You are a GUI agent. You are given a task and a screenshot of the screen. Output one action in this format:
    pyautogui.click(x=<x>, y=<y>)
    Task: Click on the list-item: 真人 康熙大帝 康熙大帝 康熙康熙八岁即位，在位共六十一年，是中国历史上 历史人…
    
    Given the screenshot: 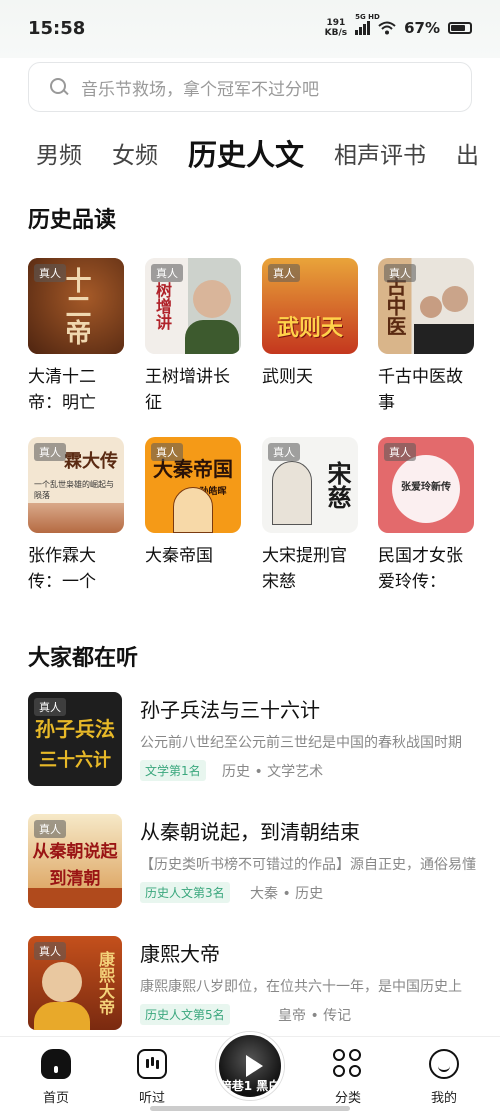 What is the action you would take?
    pyautogui.click(x=252, y=984)
    